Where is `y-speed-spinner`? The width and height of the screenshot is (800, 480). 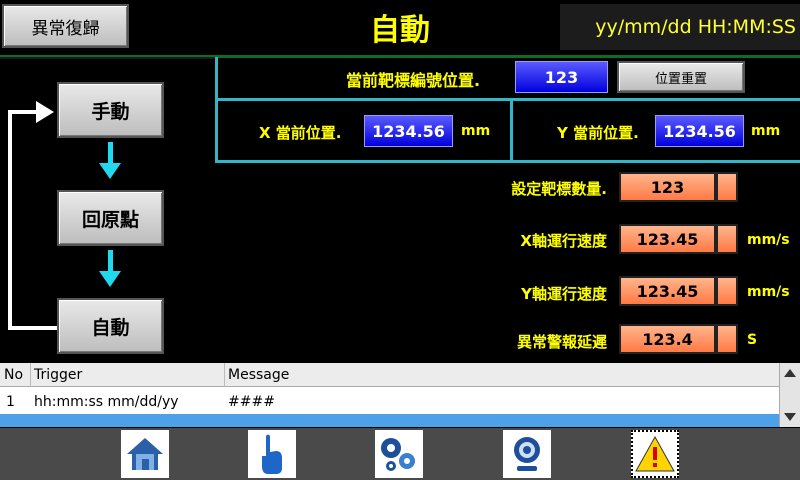
y-speed-spinner is located at coordinates (727, 291).